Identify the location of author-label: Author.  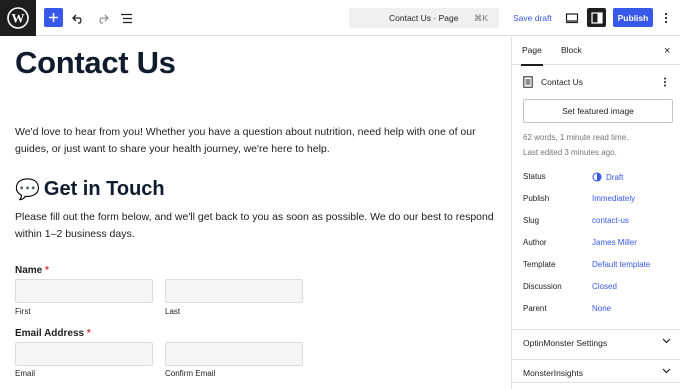
(535, 242).